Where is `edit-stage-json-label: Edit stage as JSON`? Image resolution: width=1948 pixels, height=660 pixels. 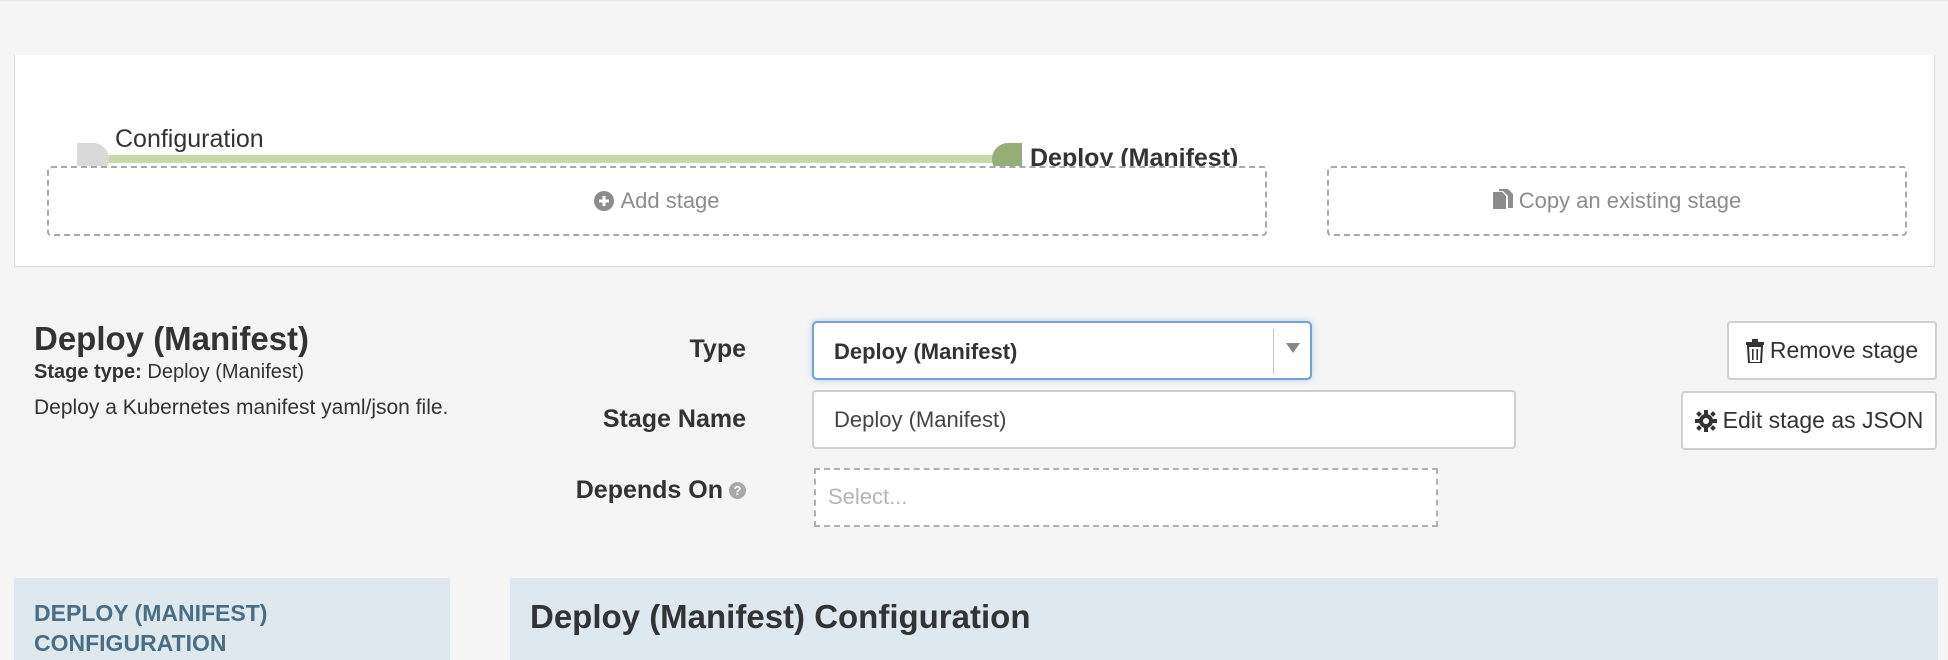
edit-stage-json-label: Edit stage as JSON is located at coordinates (1823, 420).